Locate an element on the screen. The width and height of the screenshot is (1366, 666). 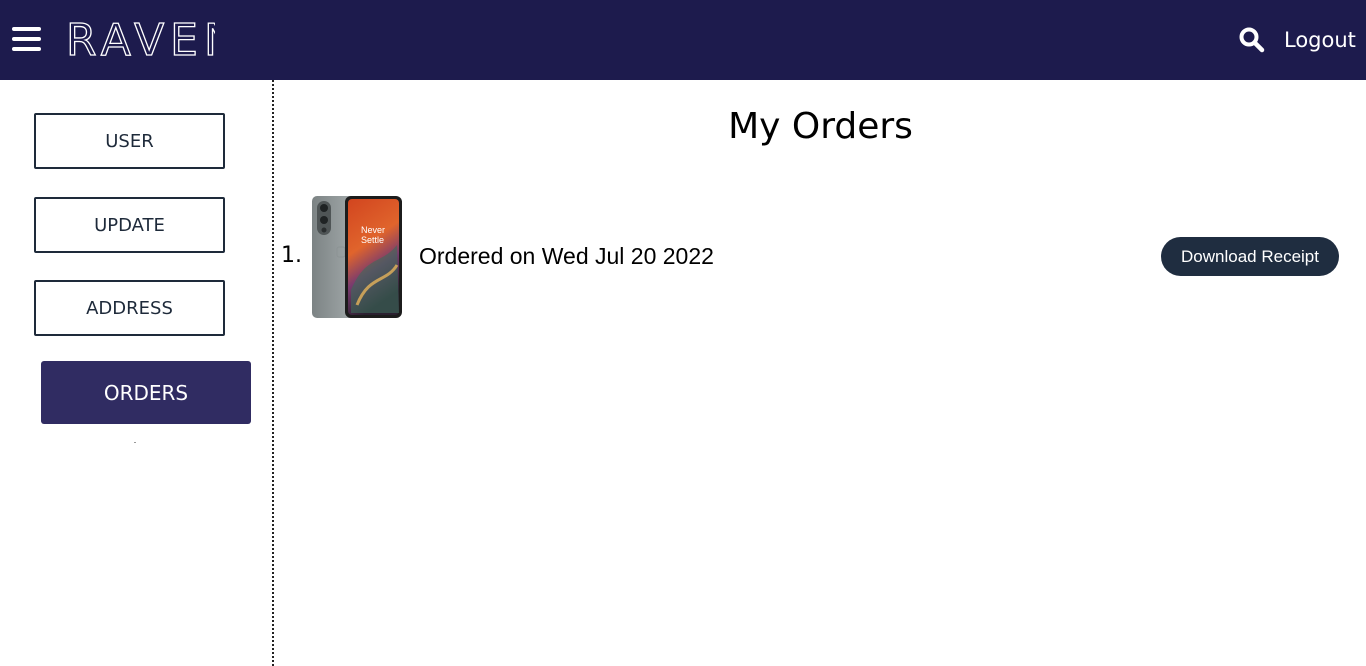
brand-logo: RAVEN is located at coordinates (151, 40).